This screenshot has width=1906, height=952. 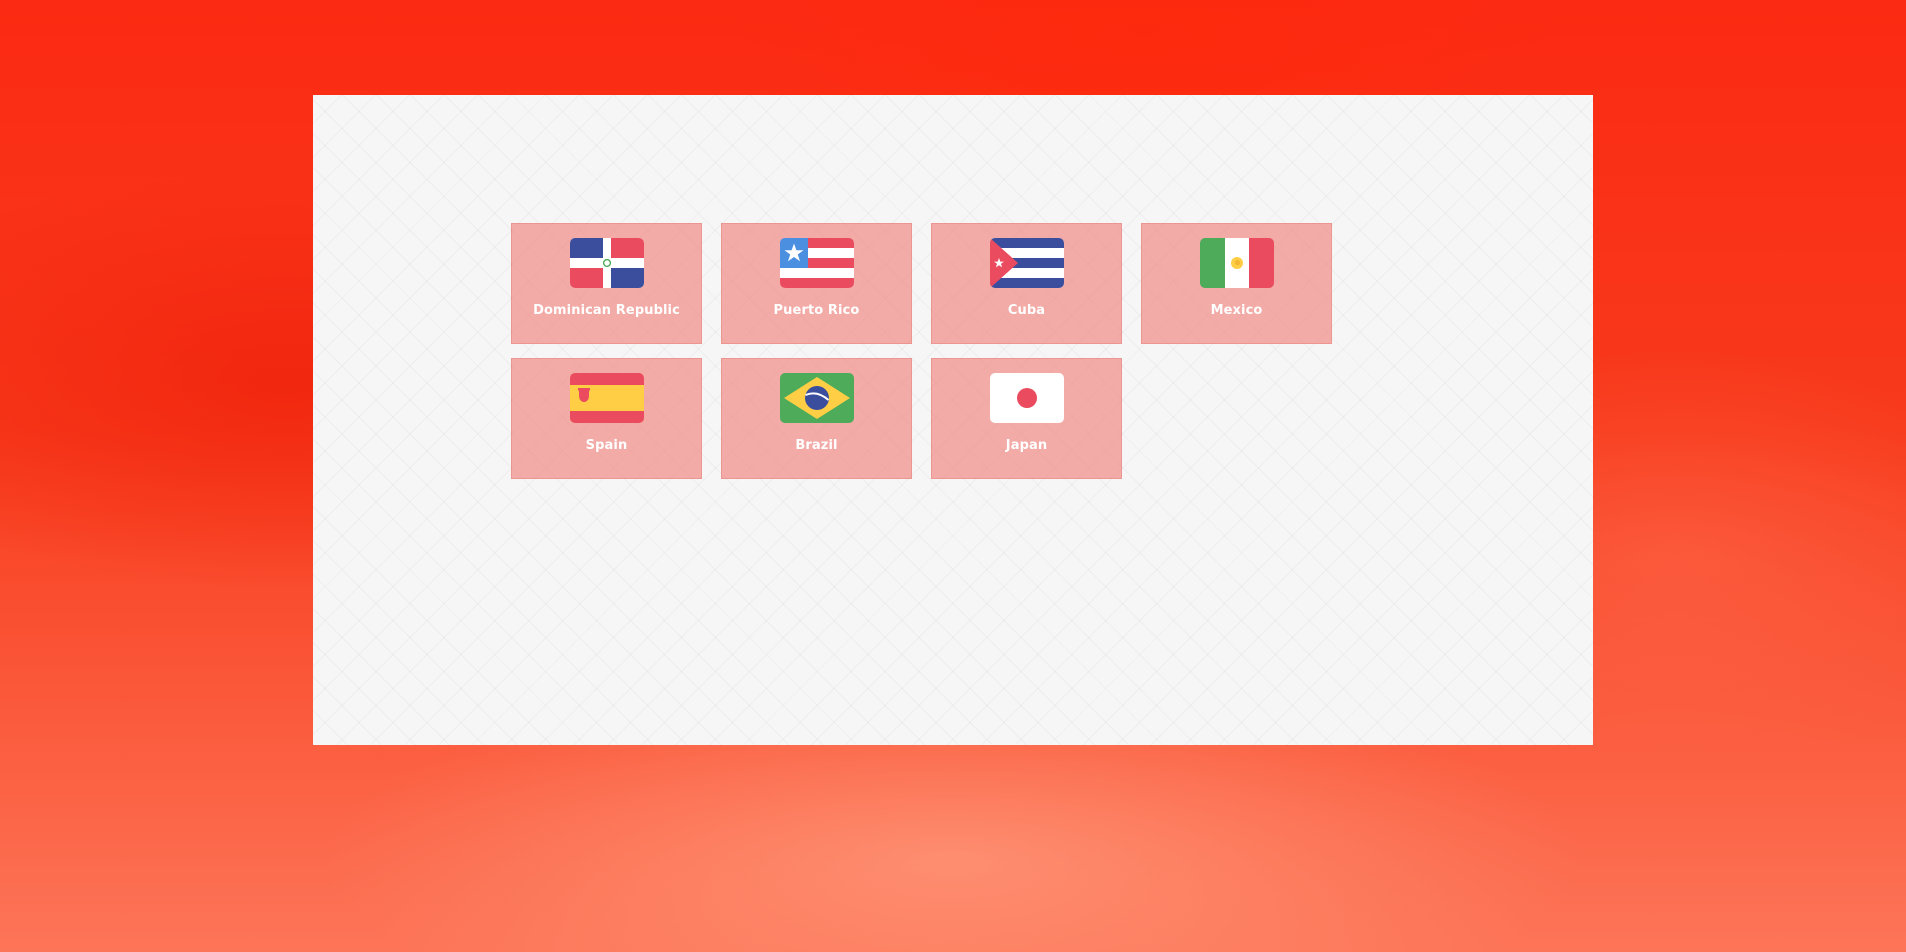 What do you see at coordinates (1026, 398) in the screenshot?
I see `japan-flag-icon` at bounding box center [1026, 398].